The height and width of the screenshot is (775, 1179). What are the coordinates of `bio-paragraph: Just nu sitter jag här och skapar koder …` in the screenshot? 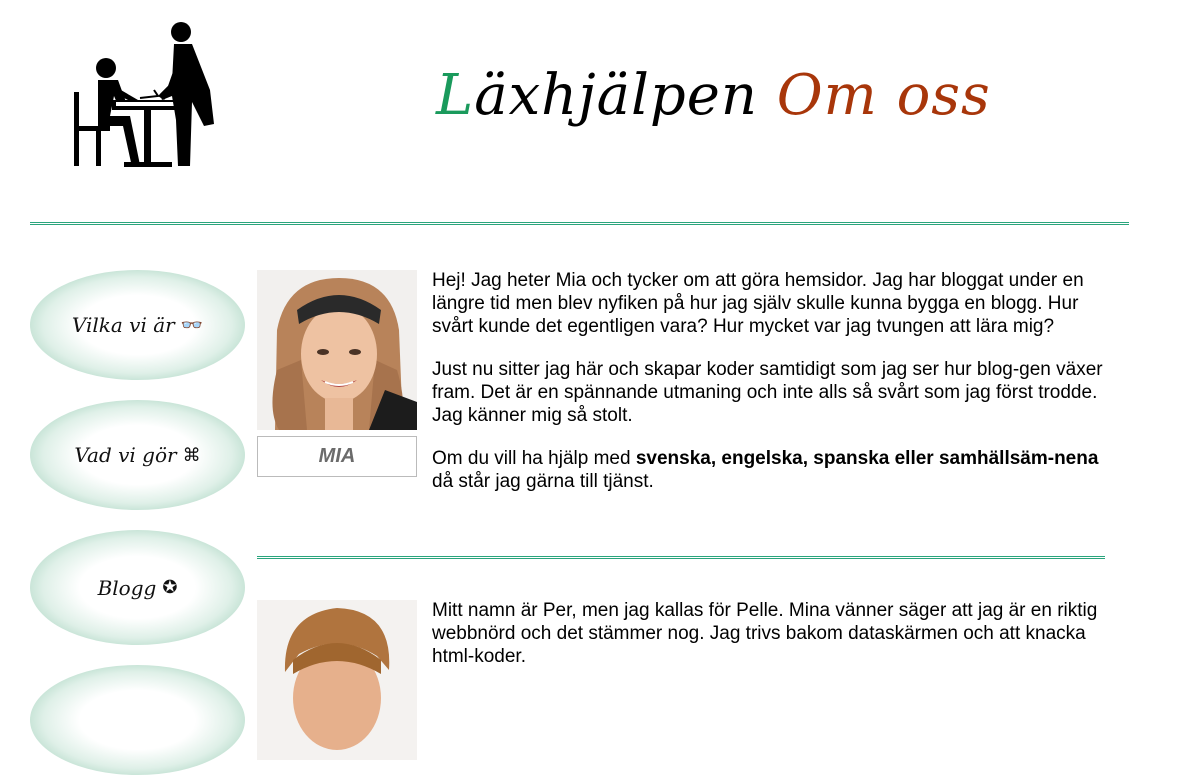 It's located at (767, 392).